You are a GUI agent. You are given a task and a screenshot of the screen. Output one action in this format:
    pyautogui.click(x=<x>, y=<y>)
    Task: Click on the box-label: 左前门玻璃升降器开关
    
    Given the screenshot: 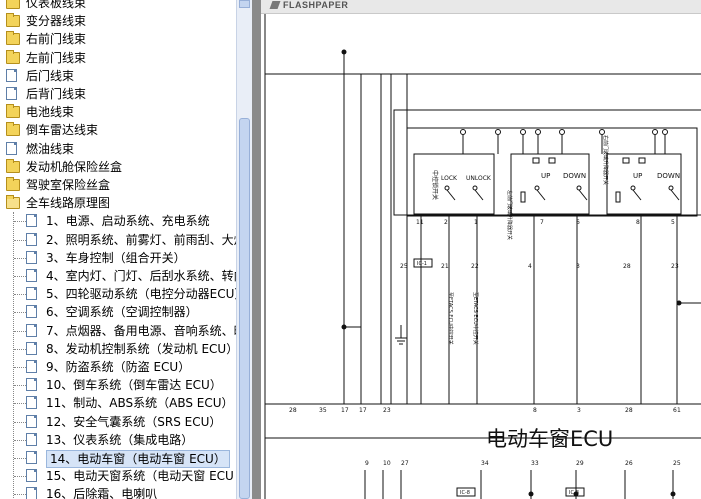 What is the action you would take?
    pyautogui.click(x=509, y=215)
    